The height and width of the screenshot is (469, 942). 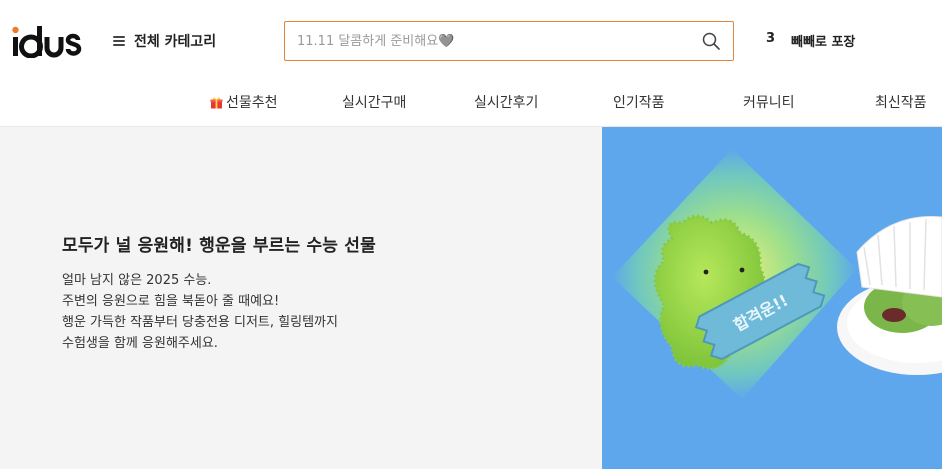 I want to click on nav-label: 최신작품, so click(x=901, y=103).